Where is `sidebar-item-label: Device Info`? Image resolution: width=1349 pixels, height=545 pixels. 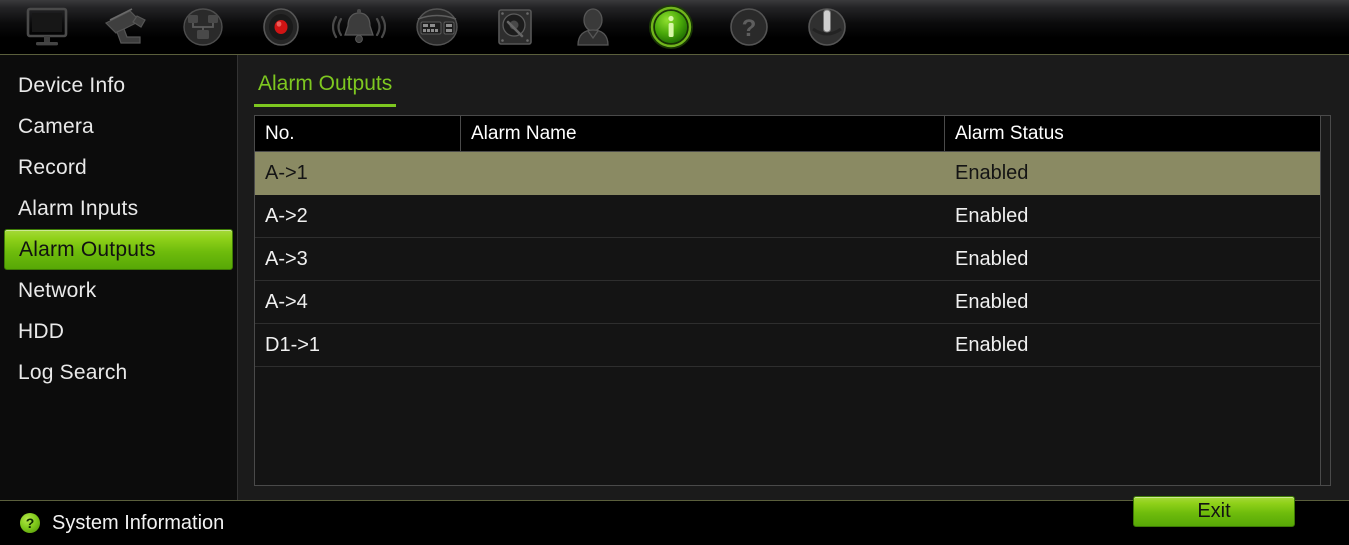
sidebar-item-label: Device Info is located at coordinates (72, 85).